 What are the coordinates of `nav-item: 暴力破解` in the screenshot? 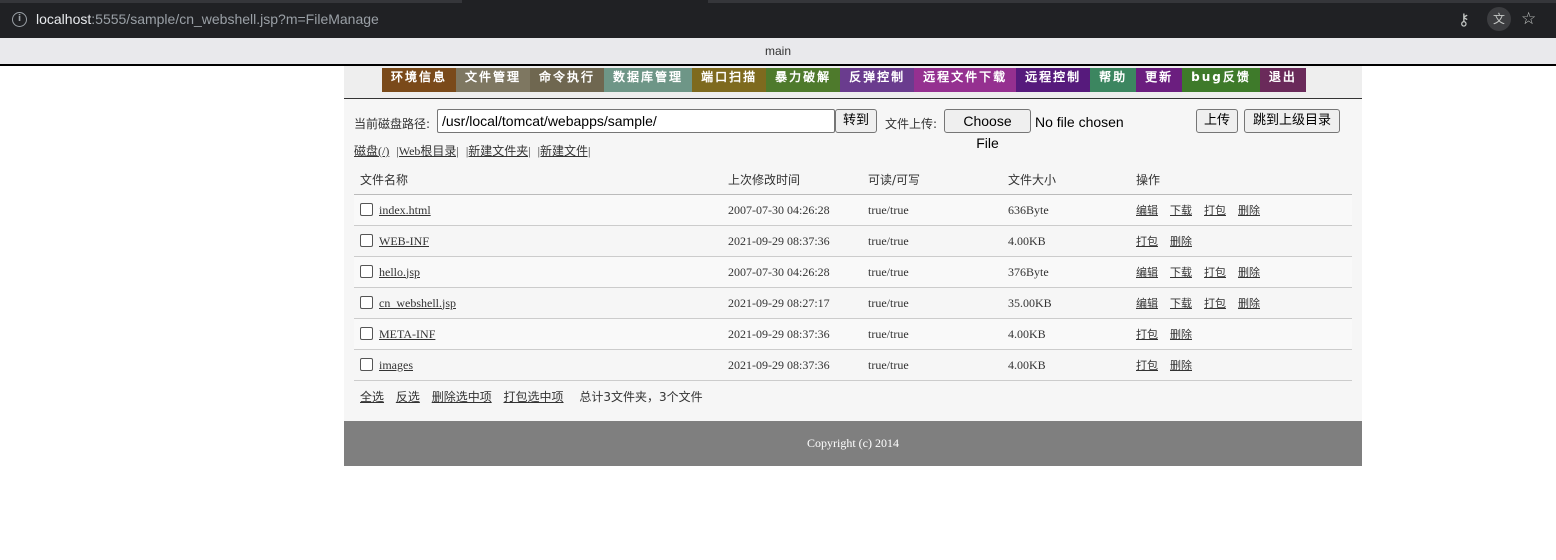 It's located at (803, 80).